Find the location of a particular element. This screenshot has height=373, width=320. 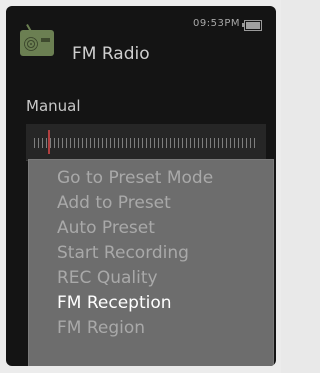

menu-item-start-recording: Start Recording is located at coordinates (135, 253).